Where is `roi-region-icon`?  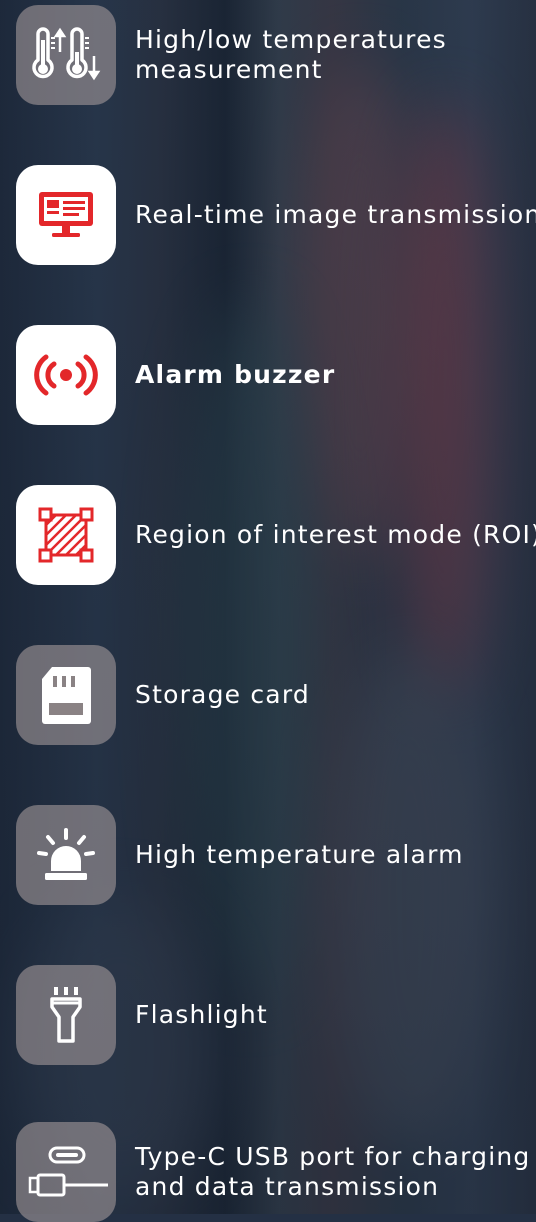
roi-region-icon is located at coordinates (66, 535).